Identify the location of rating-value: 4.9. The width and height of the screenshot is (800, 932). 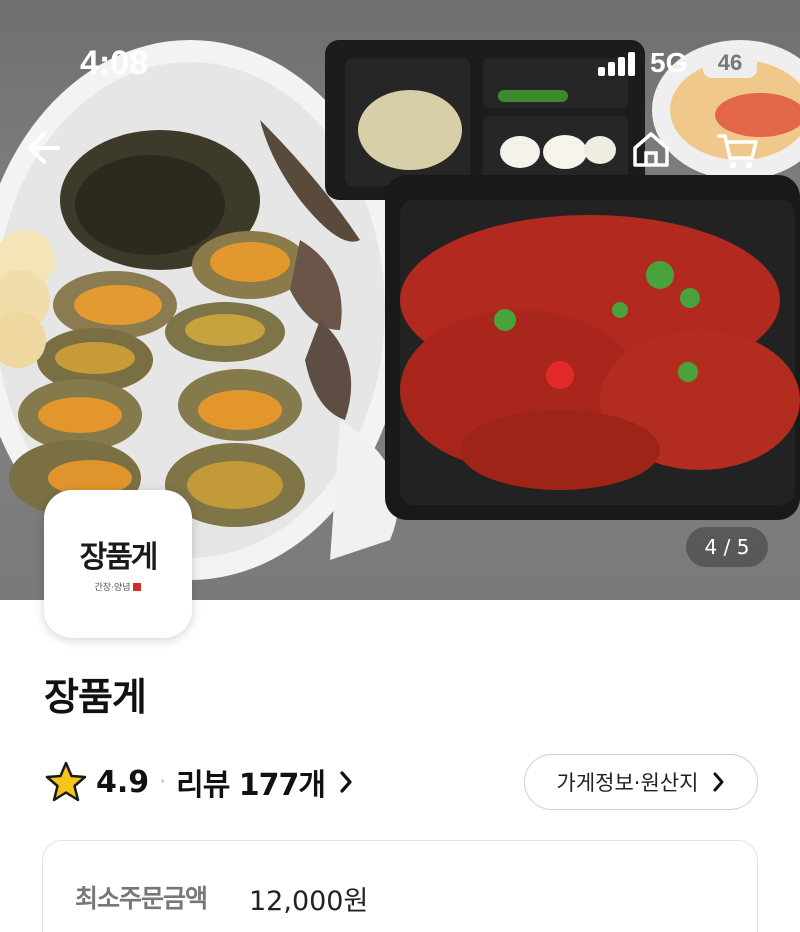
(123, 782).